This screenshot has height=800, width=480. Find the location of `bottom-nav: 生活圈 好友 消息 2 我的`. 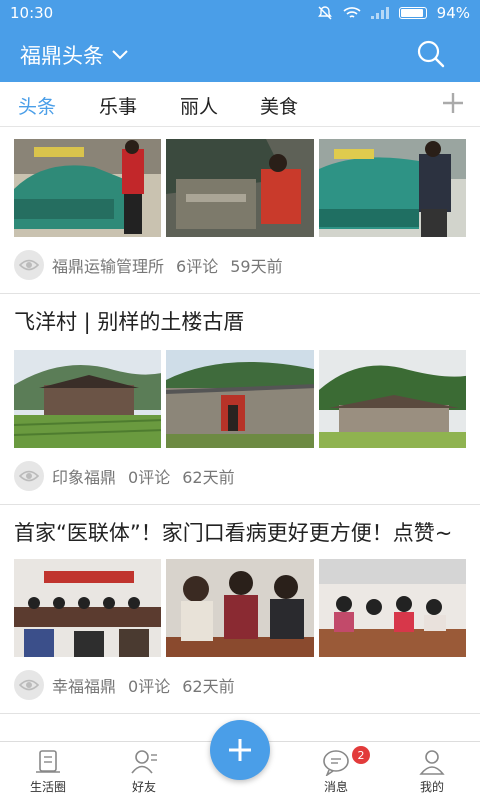

bottom-nav: 生活圈 好友 消息 2 我的 is located at coordinates (240, 760).